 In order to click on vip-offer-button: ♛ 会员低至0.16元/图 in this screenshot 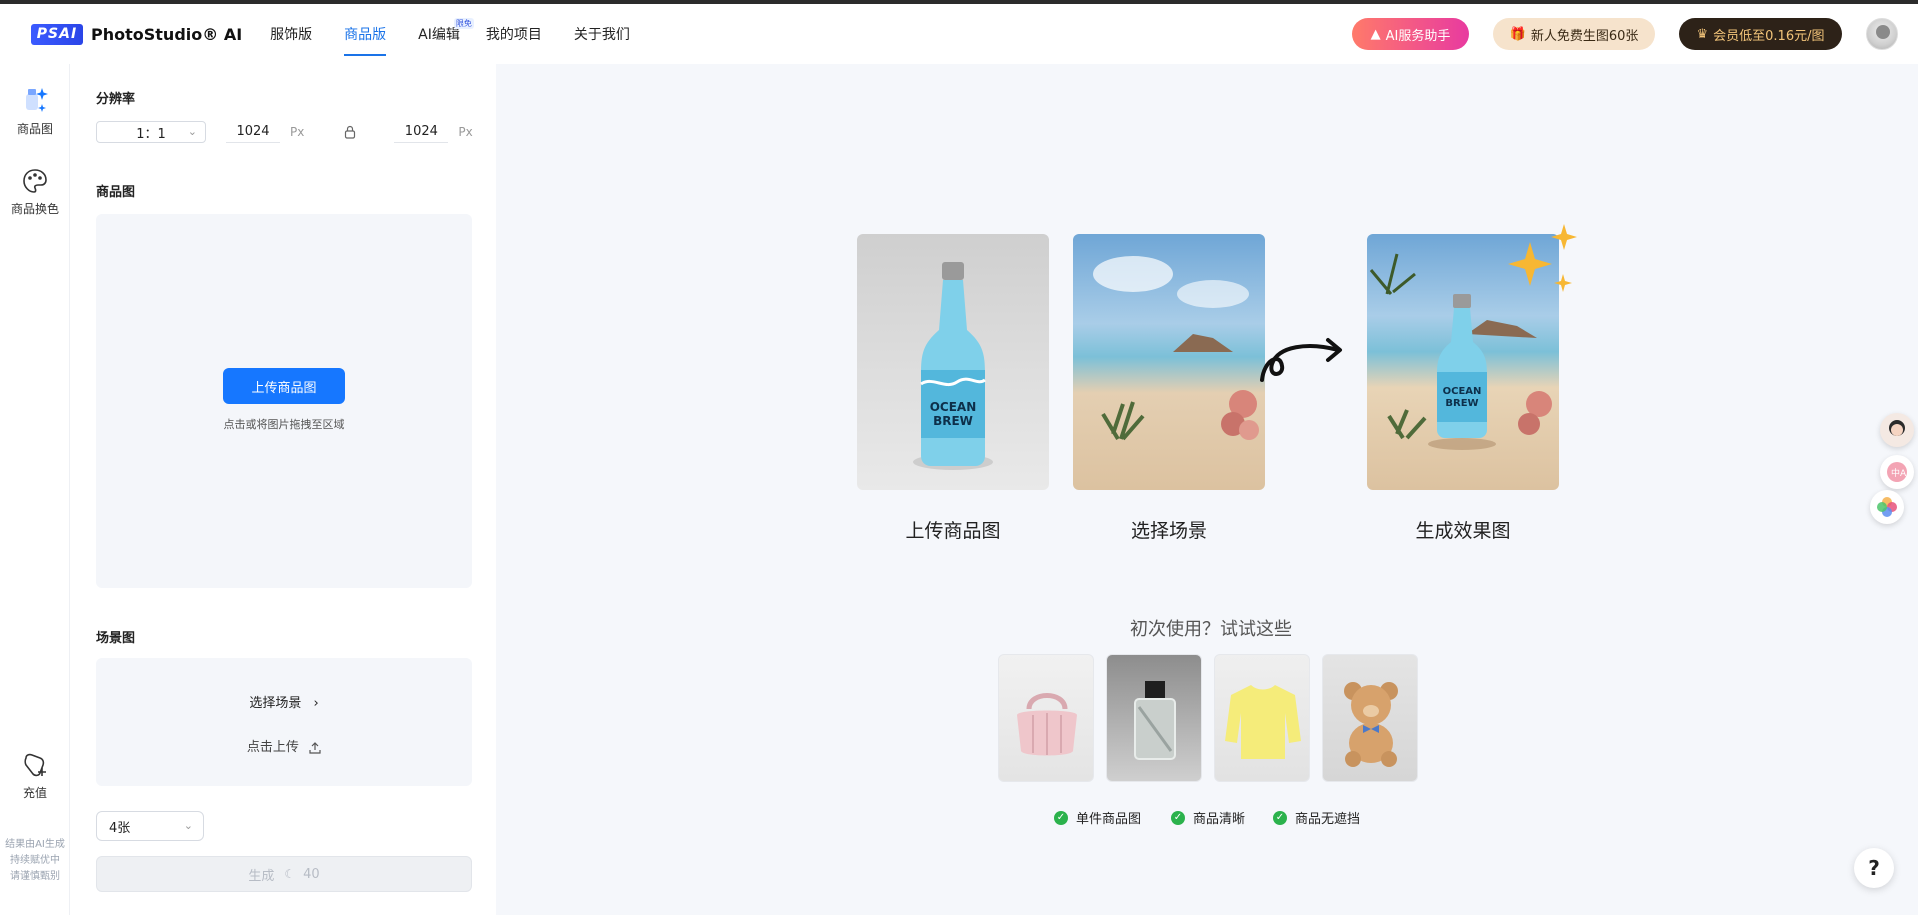, I will do `click(1760, 34)`.